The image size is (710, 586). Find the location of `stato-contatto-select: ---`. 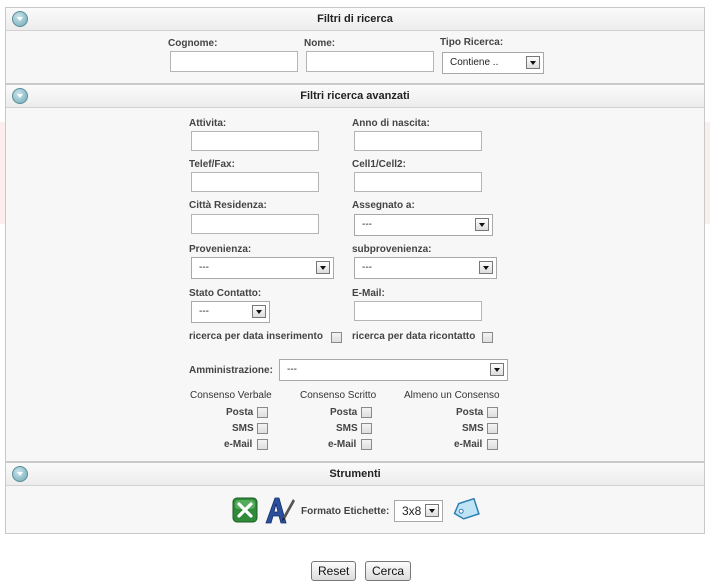

stato-contatto-select: --- is located at coordinates (230, 312).